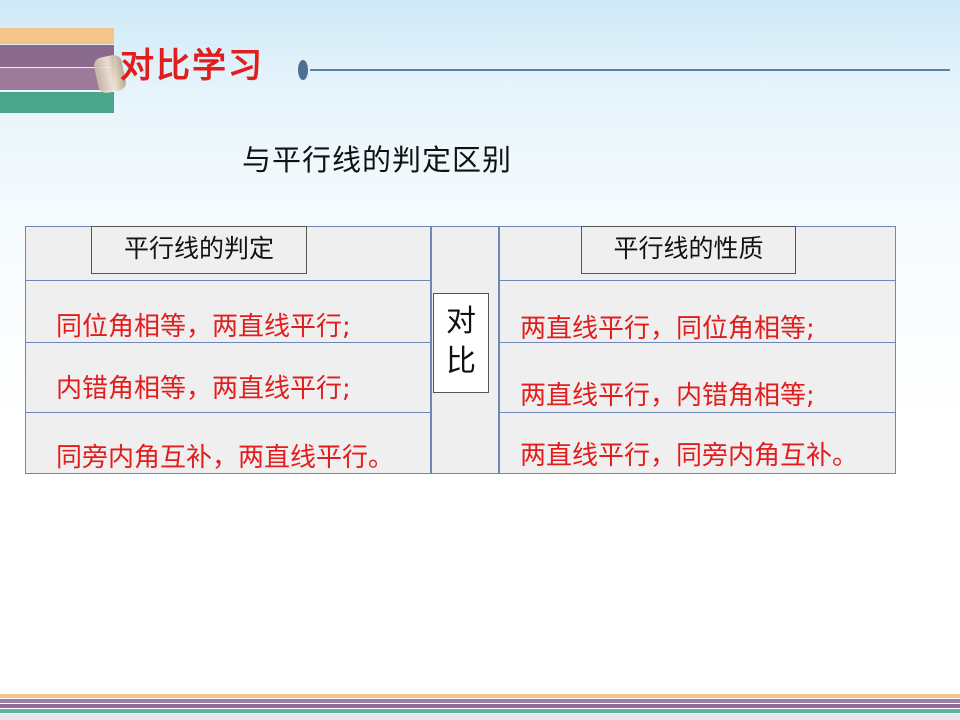 This screenshot has width=960, height=720. Describe the element at coordinates (192, 66) in the screenshot. I see `slide-title: 对比学习` at that location.